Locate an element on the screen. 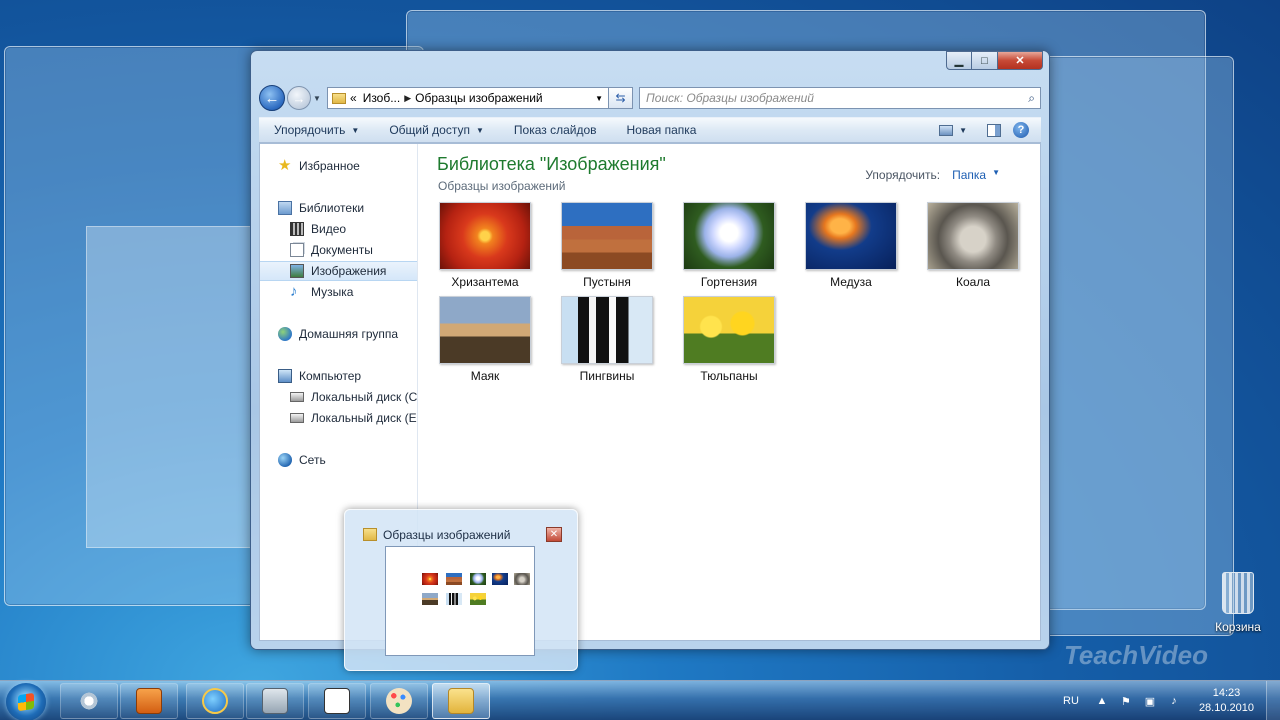 This screenshot has height=720, width=1280. nav-item-homegroup: Домашняя группа is located at coordinates (338, 334).